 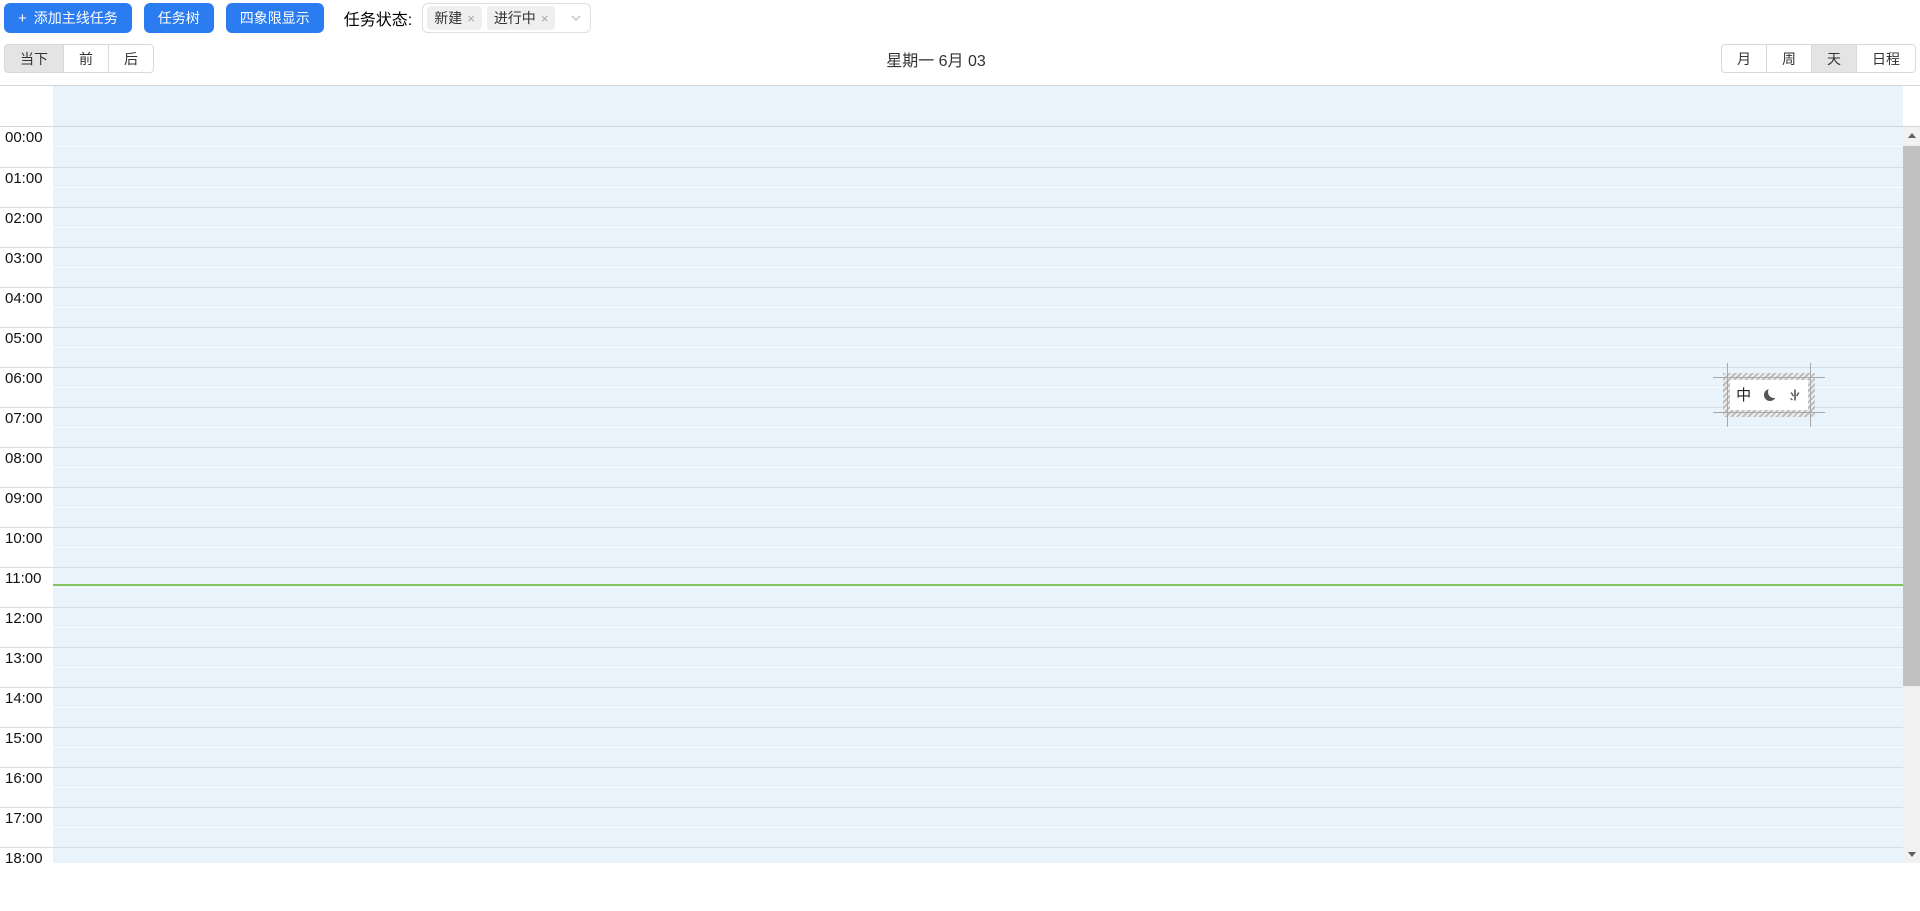 I want to click on hour-label: 05:00, so click(x=26, y=347).